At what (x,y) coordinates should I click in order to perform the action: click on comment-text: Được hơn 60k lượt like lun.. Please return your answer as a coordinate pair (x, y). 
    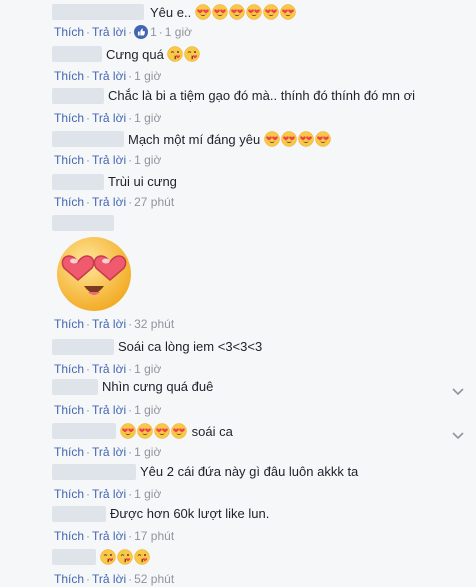
    Looking at the image, I should click on (190, 513).